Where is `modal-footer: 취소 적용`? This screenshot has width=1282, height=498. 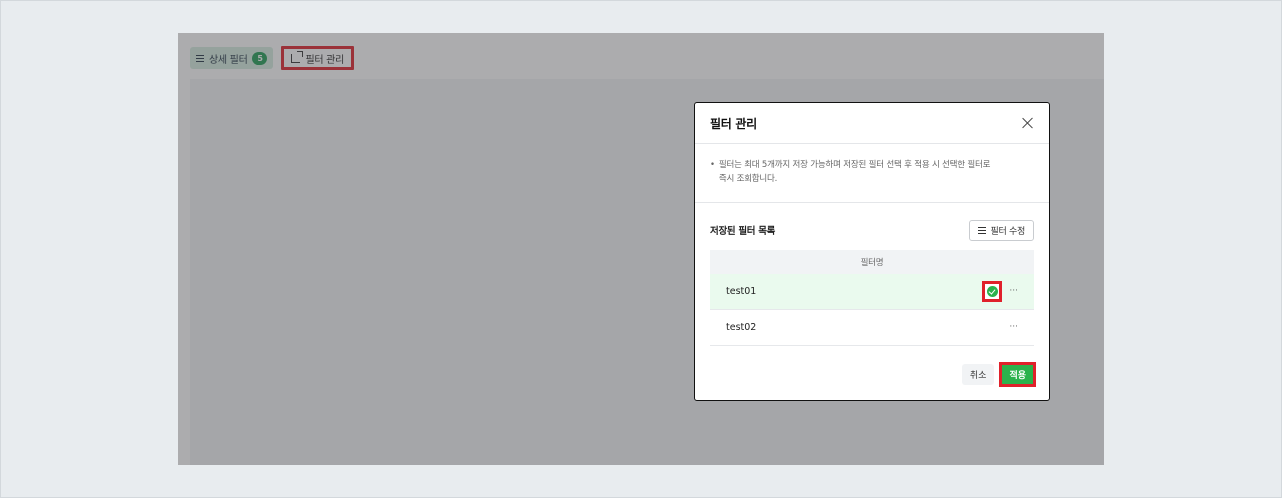 modal-footer: 취소 적용 is located at coordinates (998, 374).